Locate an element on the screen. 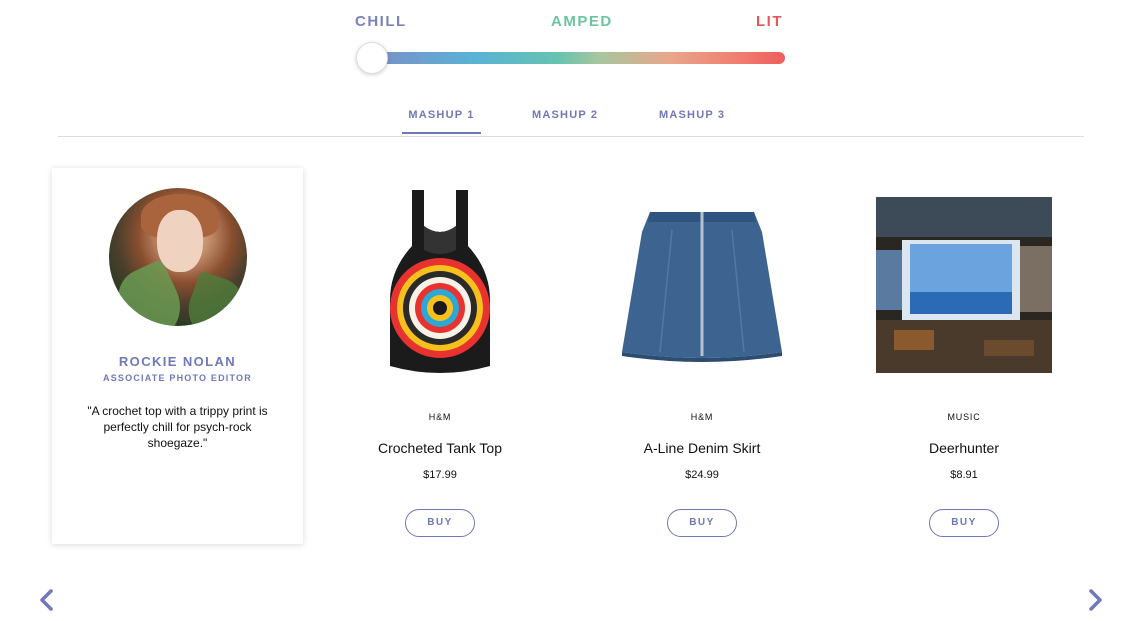  mood-slider-track is located at coordinates (578, 58).